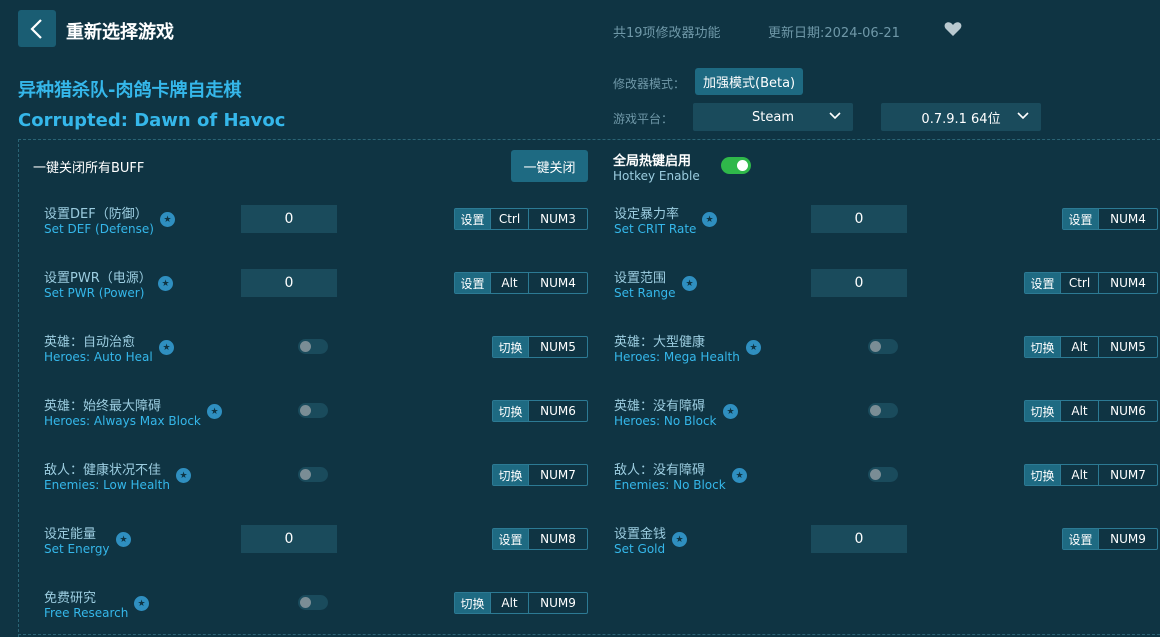 Image resolution: width=1160 pixels, height=637 pixels. What do you see at coordinates (660, 406) in the screenshot?
I see `option-label-cn: 英雄：没有障碍` at bounding box center [660, 406].